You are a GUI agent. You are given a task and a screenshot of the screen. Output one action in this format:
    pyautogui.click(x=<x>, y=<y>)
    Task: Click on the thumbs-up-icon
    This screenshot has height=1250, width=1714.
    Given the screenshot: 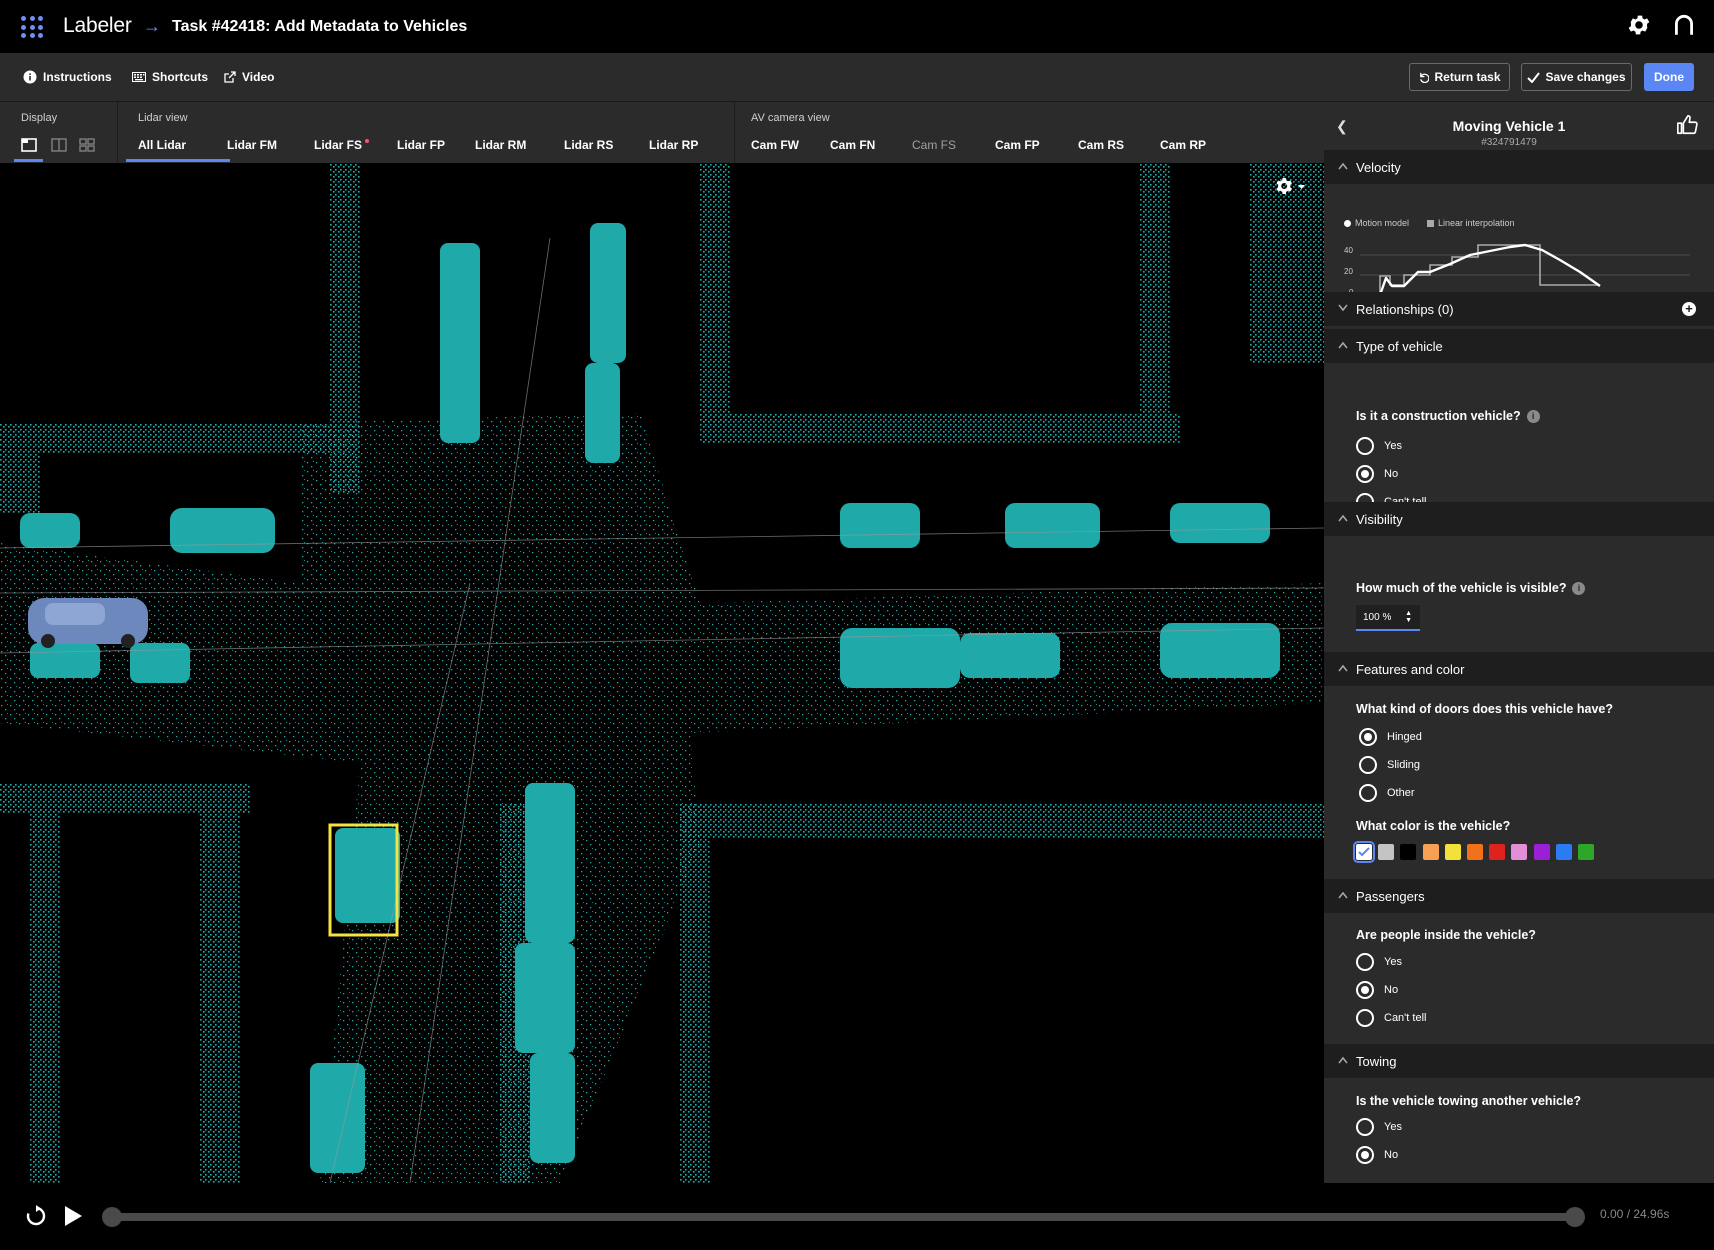 What is the action you would take?
    pyautogui.click(x=1687, y=125)
    